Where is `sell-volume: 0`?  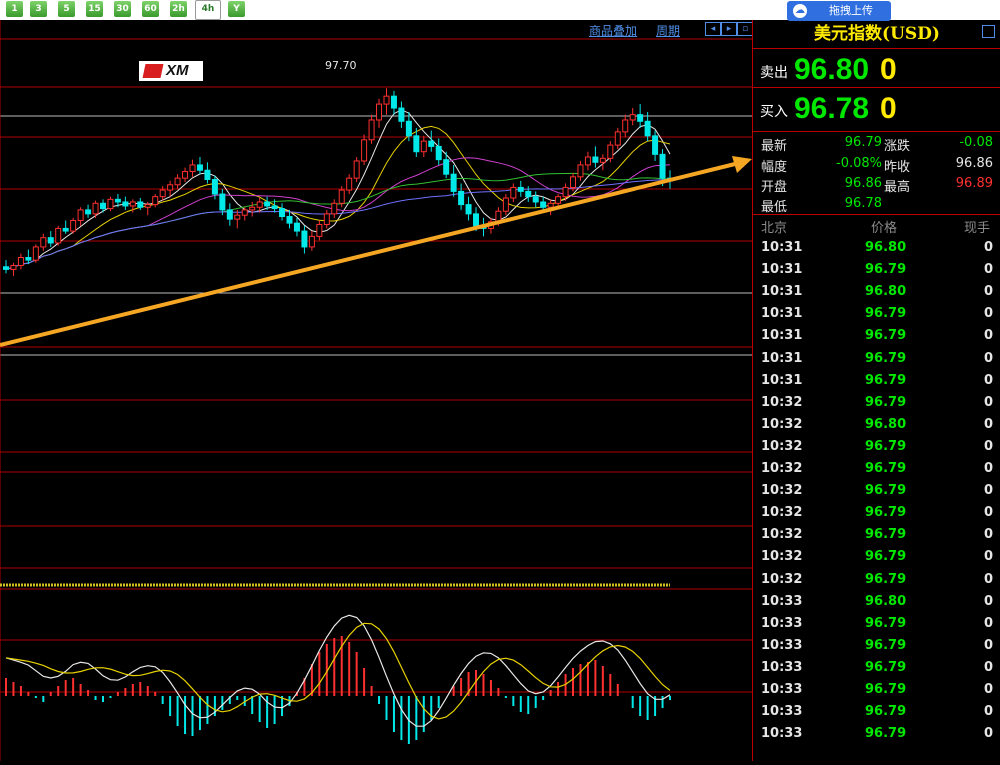 sell-volume: 0 is located at coordinates (888, 69).